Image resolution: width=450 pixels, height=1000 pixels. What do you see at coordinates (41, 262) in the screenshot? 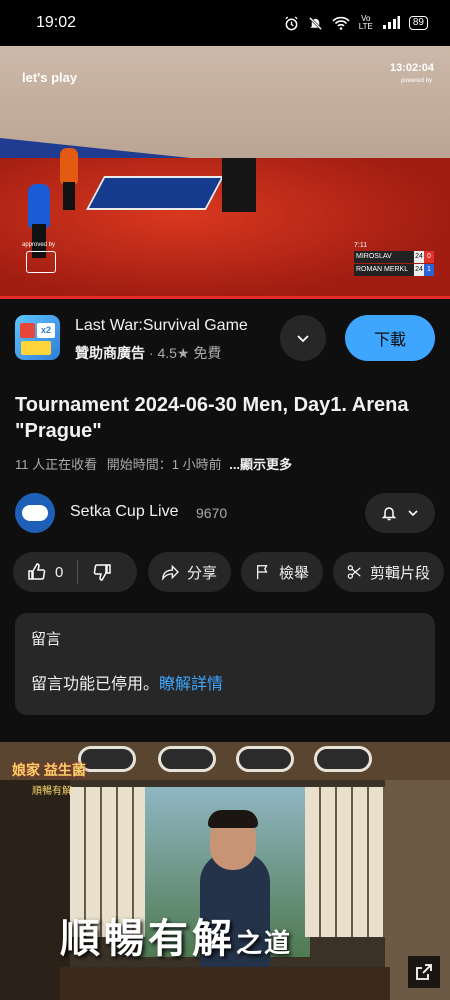
I see `approval-seal-icon` at bounding box center [41, 262].